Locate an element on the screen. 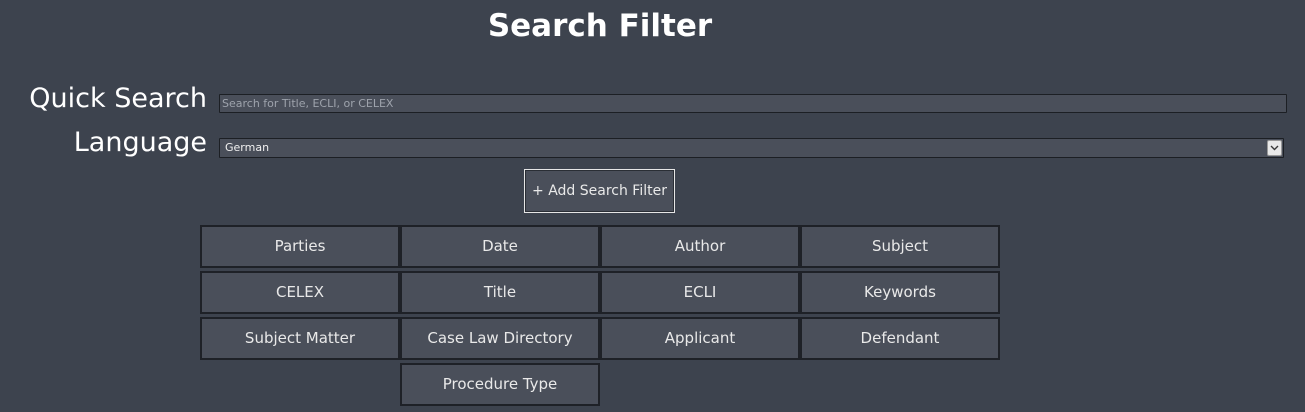  filter-button-applicant: Applicant is located at coordinates (700, 338).